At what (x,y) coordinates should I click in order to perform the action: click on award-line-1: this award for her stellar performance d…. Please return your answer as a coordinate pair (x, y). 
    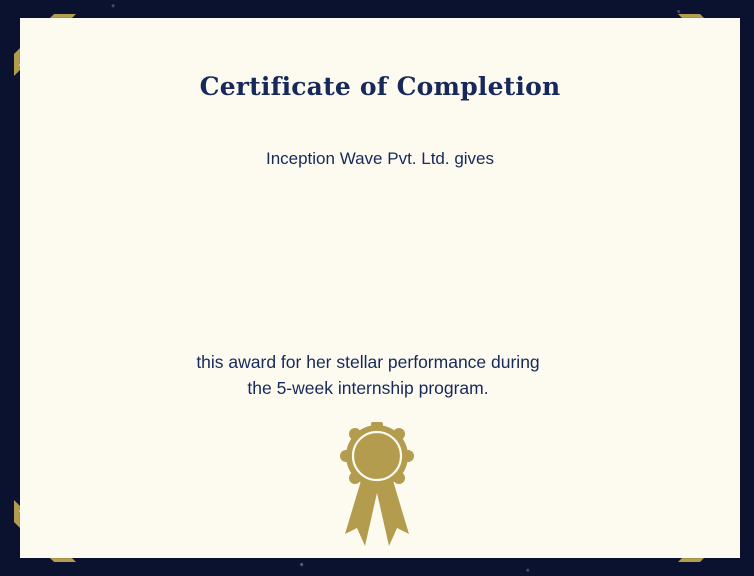
    Looking at the image, I should click on (368, 362).